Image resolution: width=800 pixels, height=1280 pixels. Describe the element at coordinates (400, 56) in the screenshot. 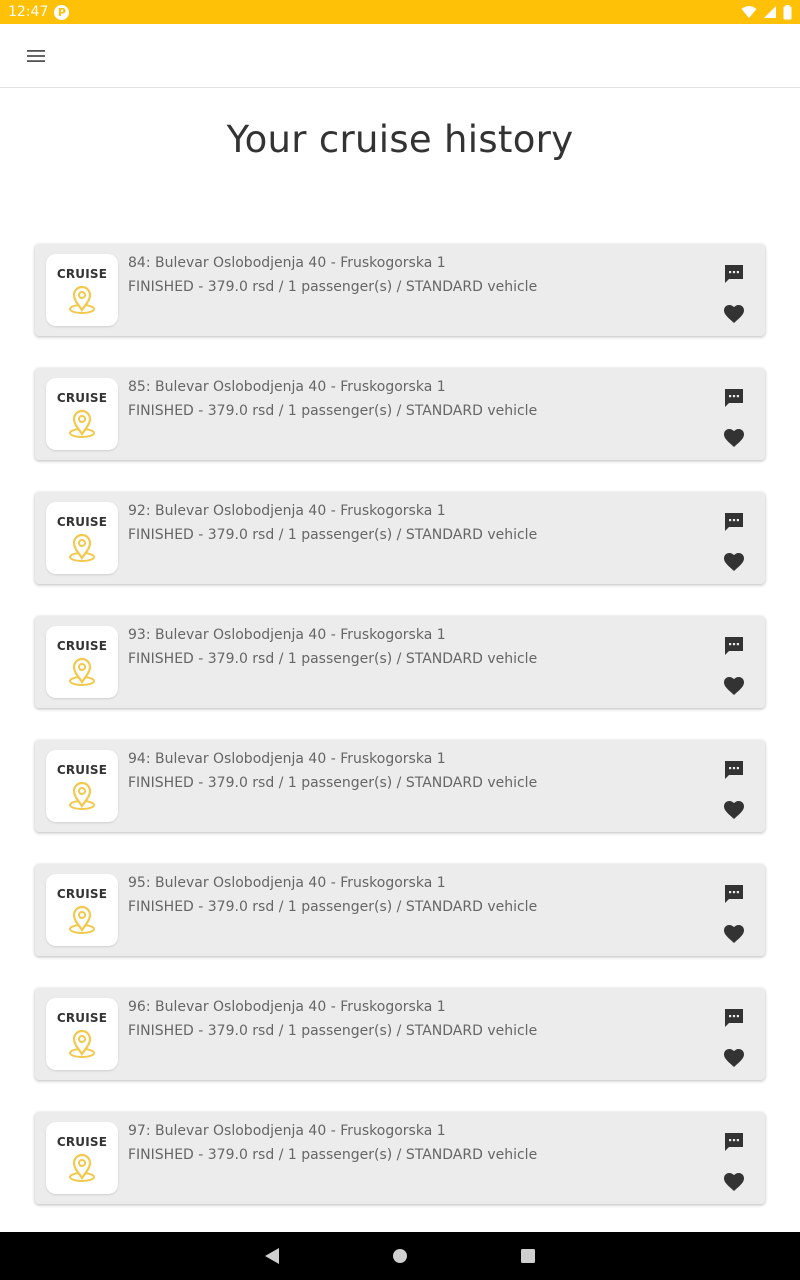

I see `app-bar` at that location.